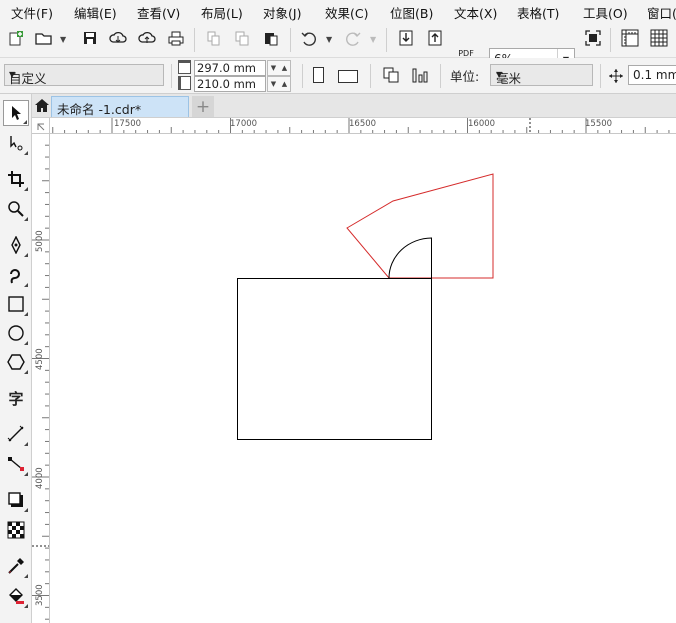 The image size is (676, 623). What do you see at coordinates (354, 106) in the screenshot?
I see `document-tabs: 未命名 -1.cdr* +` at bounding box center [354, 106].